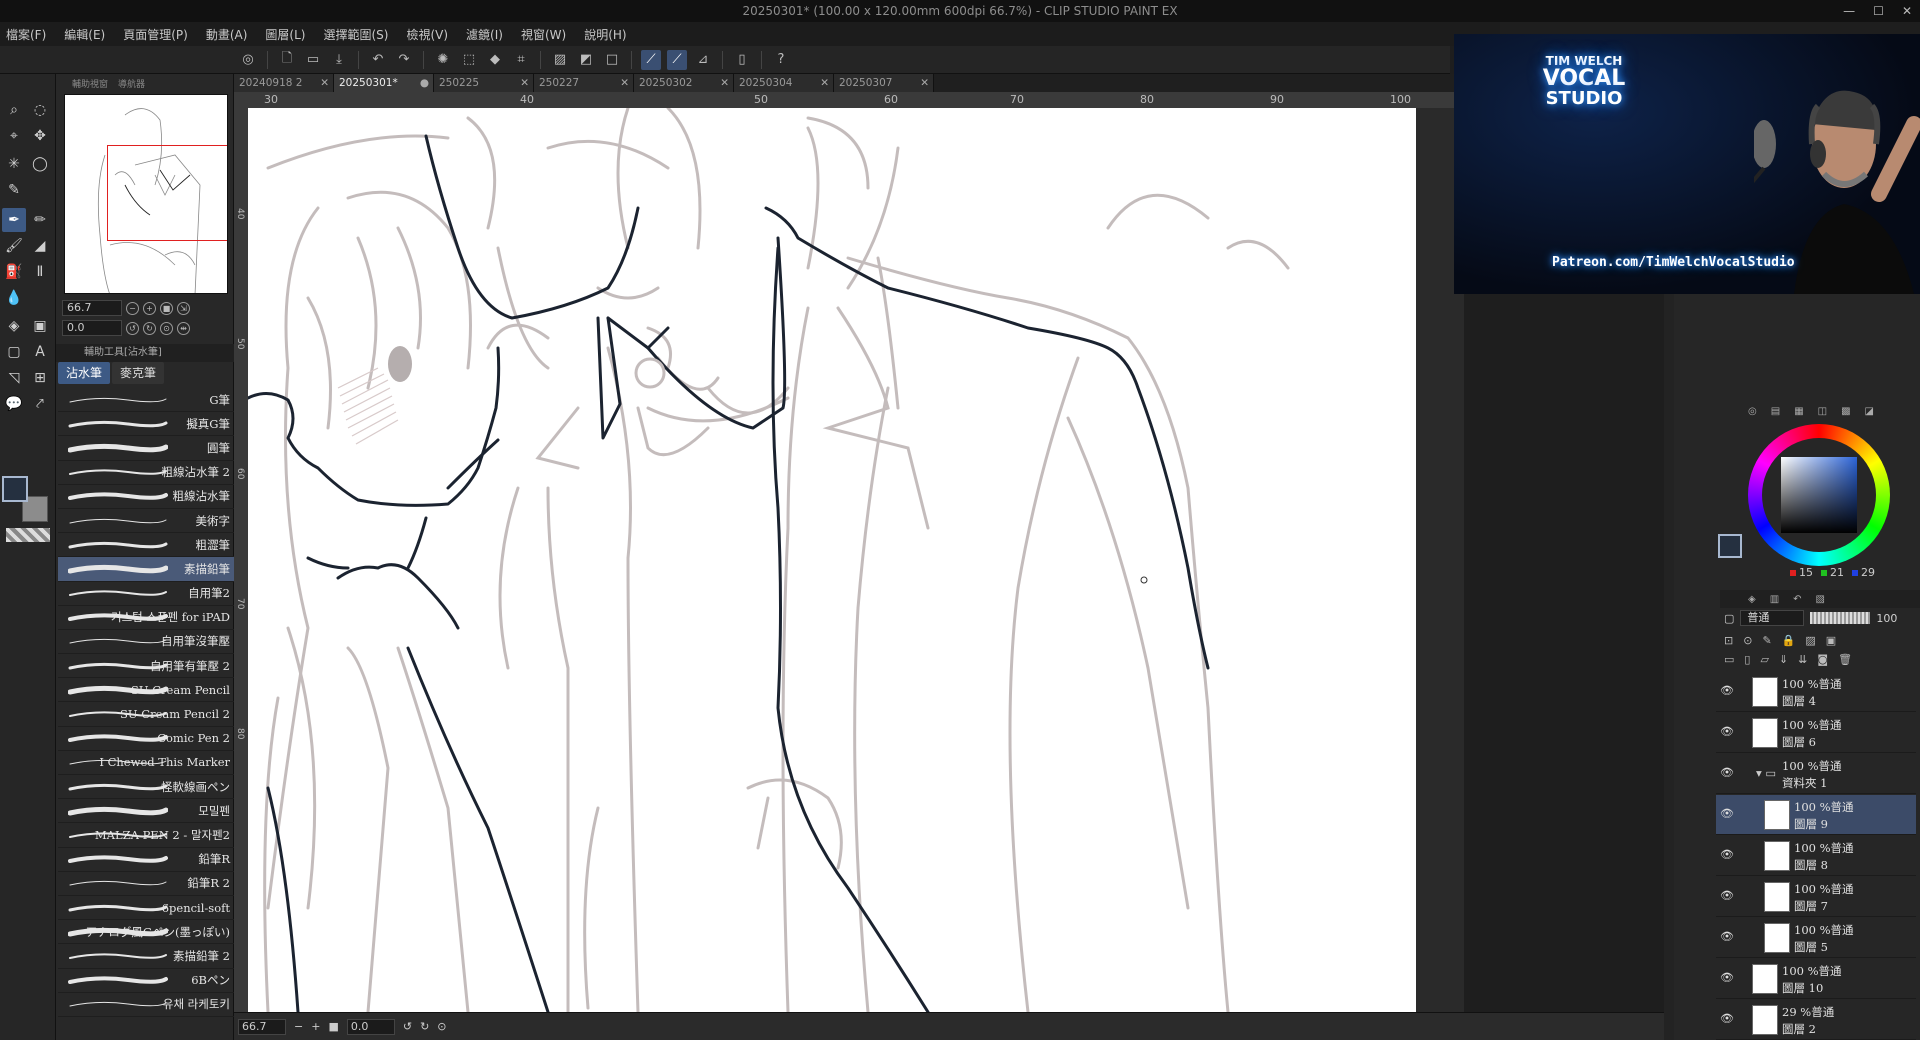 This screenshot has width=1920, height=1040. Describe the element at coordinates (443, 60) in the screenshot. I see `loading-icon: ✺` at that location.